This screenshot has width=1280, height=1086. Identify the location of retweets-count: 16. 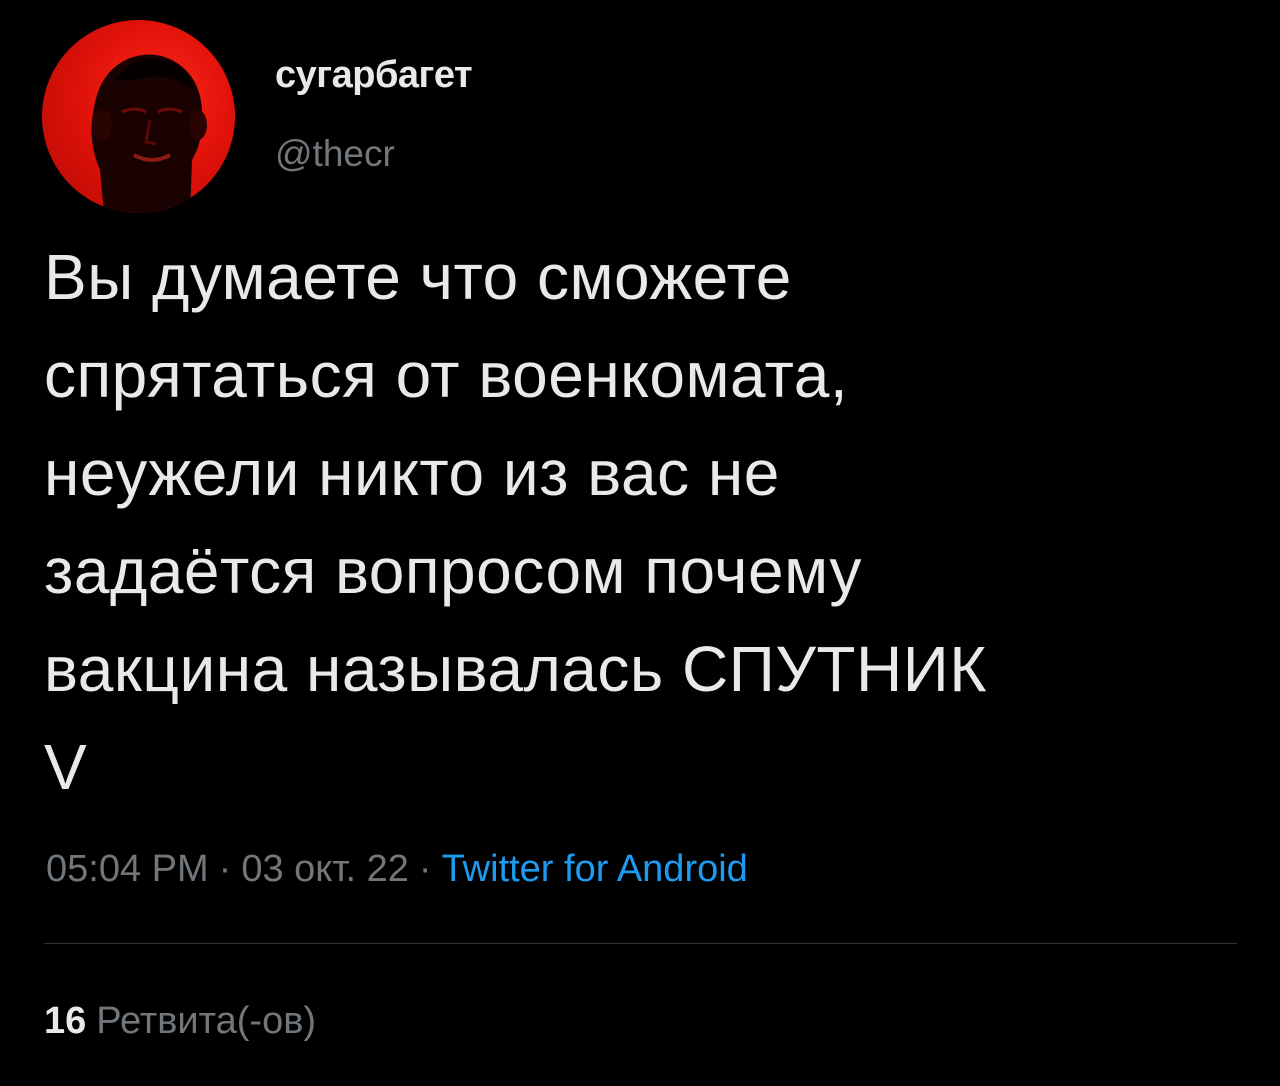
(65, 1021).